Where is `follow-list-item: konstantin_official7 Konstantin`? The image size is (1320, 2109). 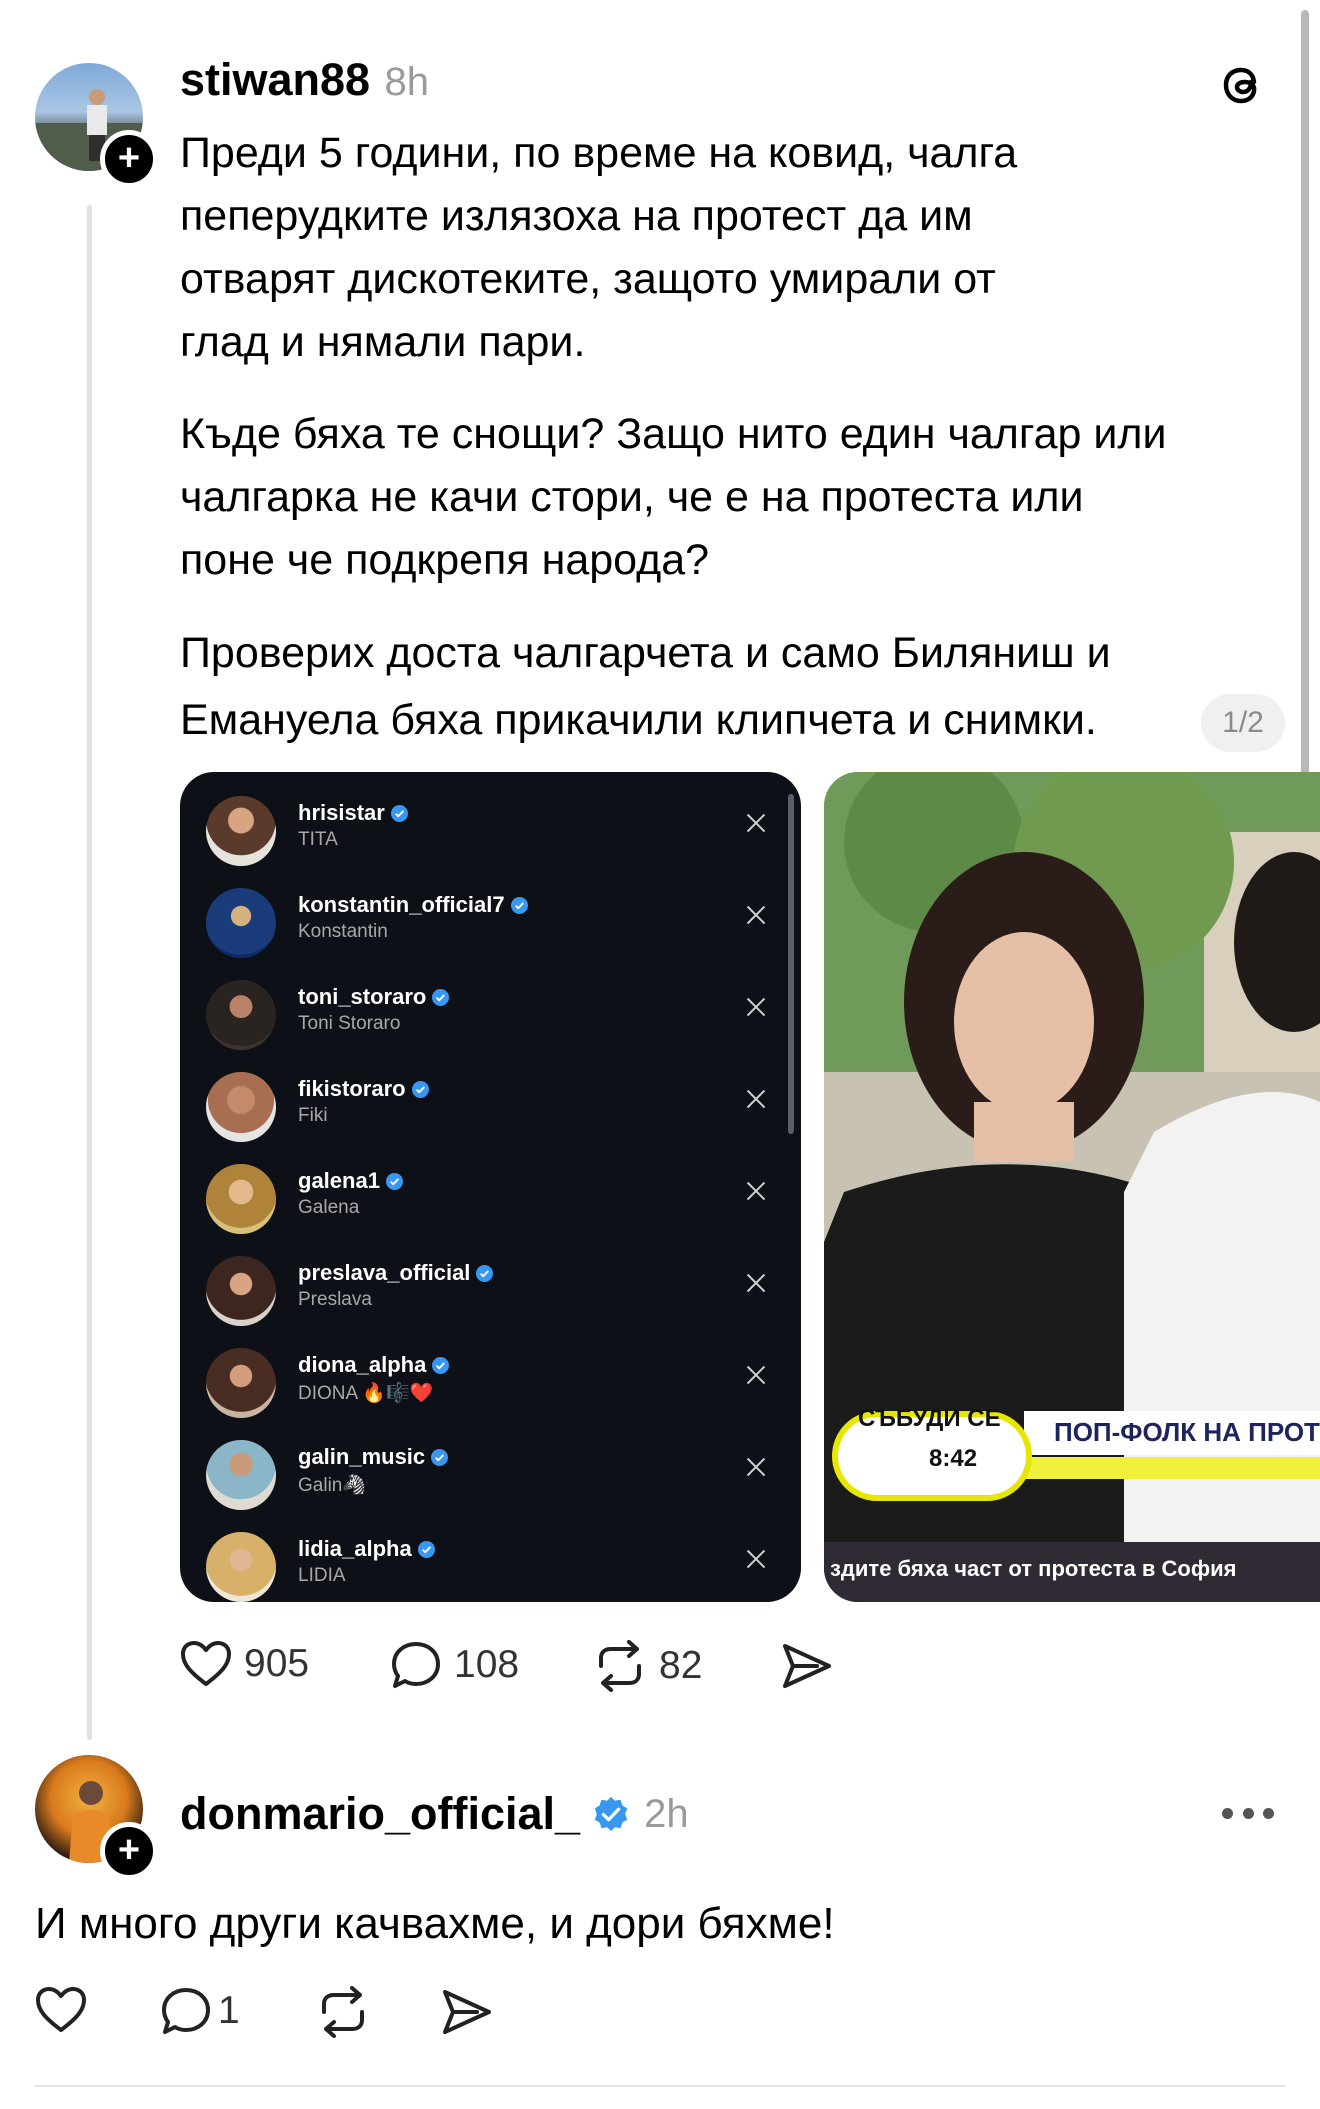 follow-list-item: konstantin_official7 Konstantin is located at coordinates (490, 924).